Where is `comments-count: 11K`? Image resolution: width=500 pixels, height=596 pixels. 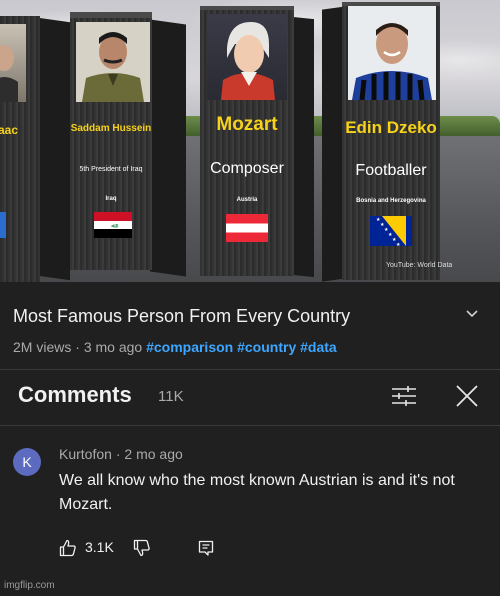
comments-count: 11K is located at coordinates (171, 396).